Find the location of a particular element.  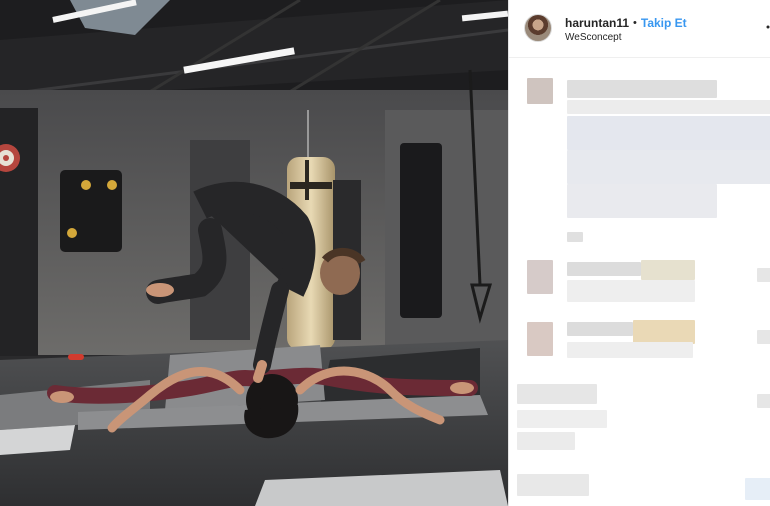

post-header: haruntan11 • Takip Et WeSconcept is located at coordinates (639, 29).